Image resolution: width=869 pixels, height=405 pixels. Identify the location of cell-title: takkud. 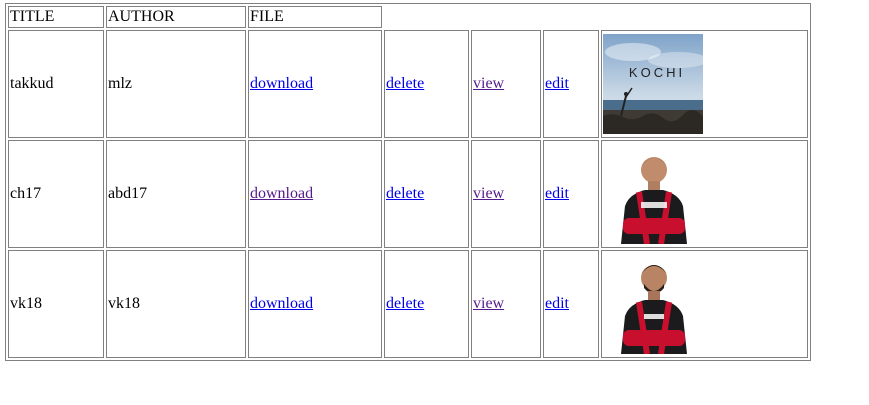
(56, 84).